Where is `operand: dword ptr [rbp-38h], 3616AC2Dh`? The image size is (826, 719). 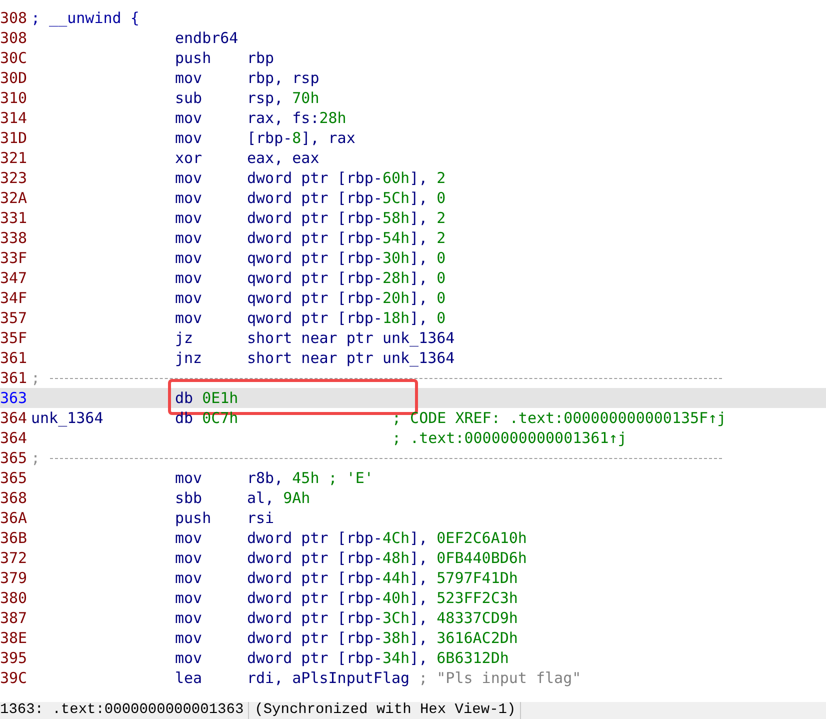
operand: dword ptr [rbp-38h], 3616AC2Dh is located at coordinates (382, 638).